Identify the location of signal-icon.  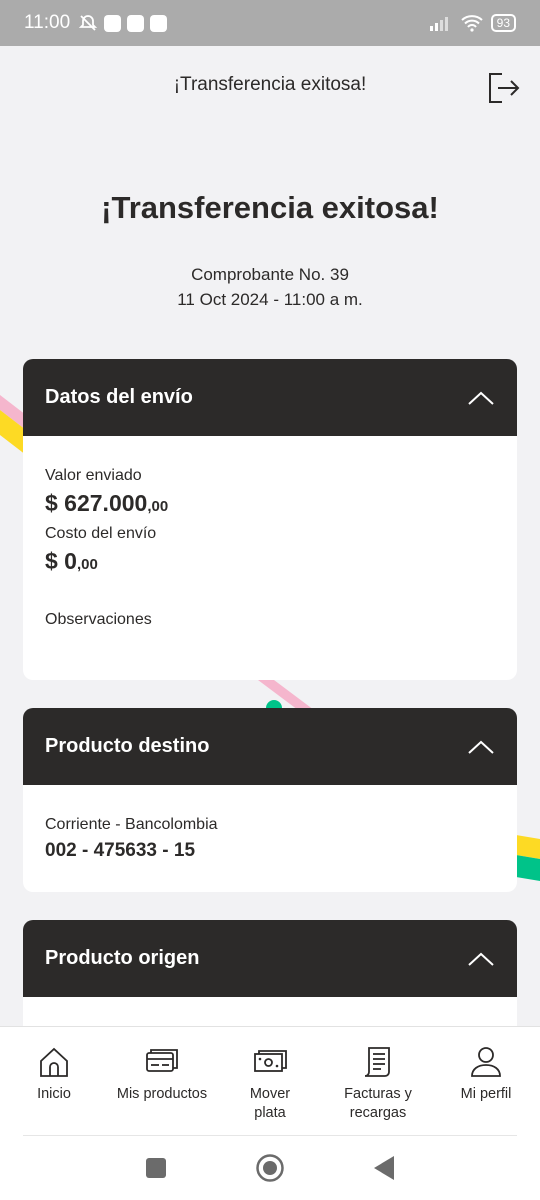
(438, 24).